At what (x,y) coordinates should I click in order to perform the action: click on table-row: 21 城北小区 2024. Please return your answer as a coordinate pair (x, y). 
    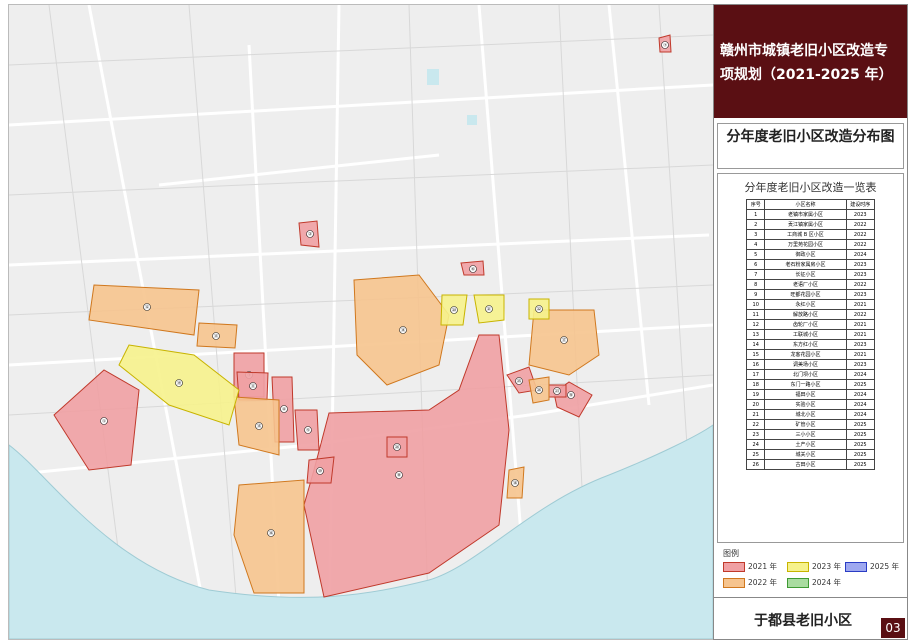
    Looking at the image, I should click on (810, 414).